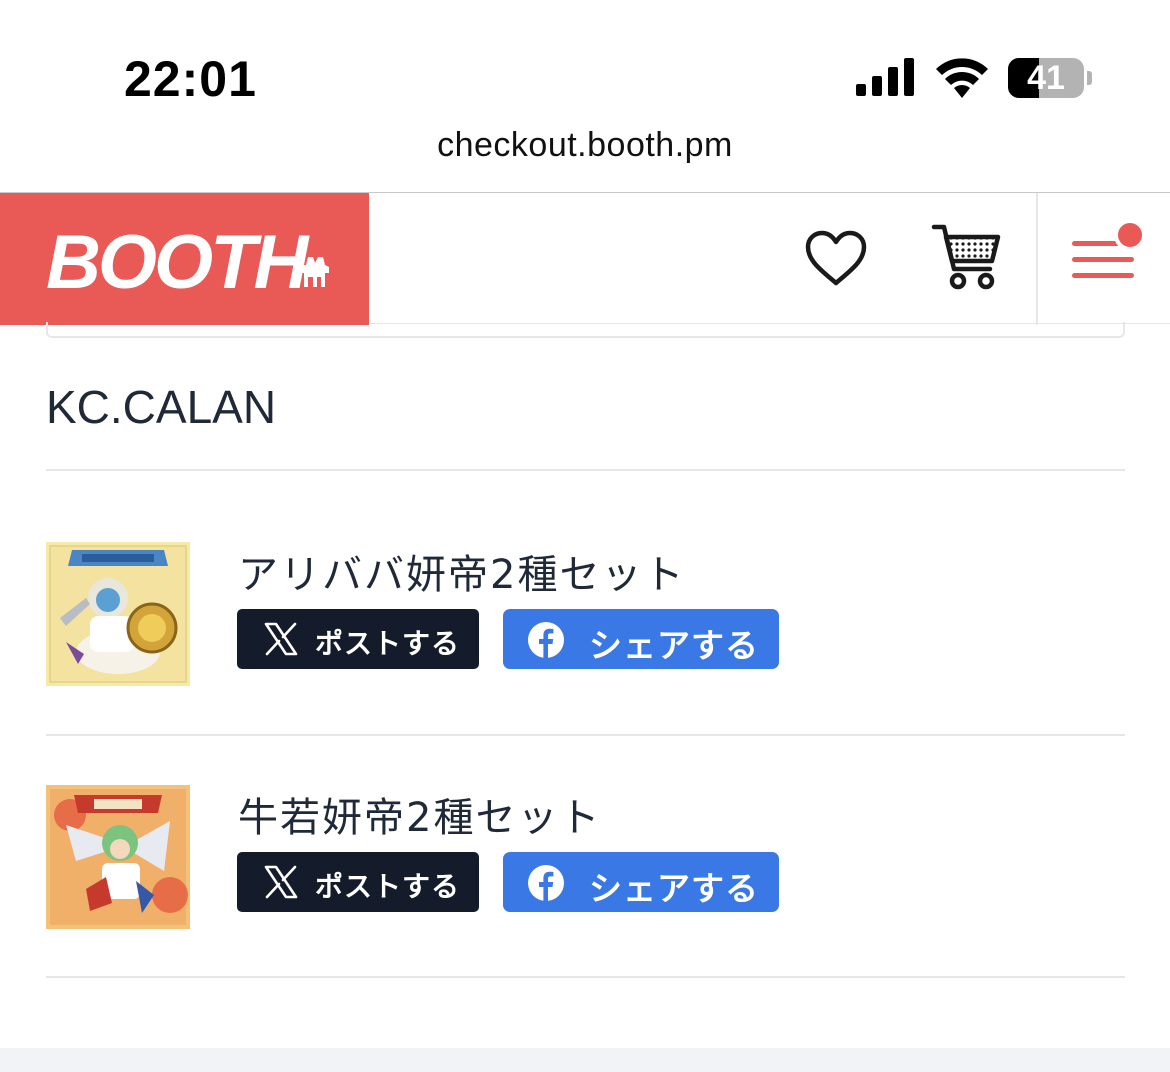 The width and height of the screenshot is (1170, 1072). What do you see at coordinates (1108, 259) in the screenshot?
I see `menu-icon` at bounding box center [1108, 259].